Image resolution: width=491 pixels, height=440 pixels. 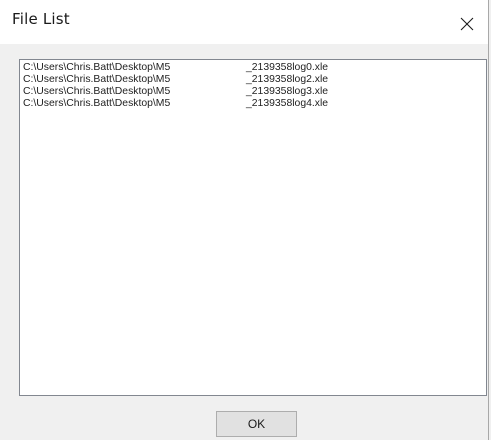 What do you see at coordinates (287, 91) in the screenshot?
I see `file-name: _2139358log3.xle` at bounding box center [287, 91].